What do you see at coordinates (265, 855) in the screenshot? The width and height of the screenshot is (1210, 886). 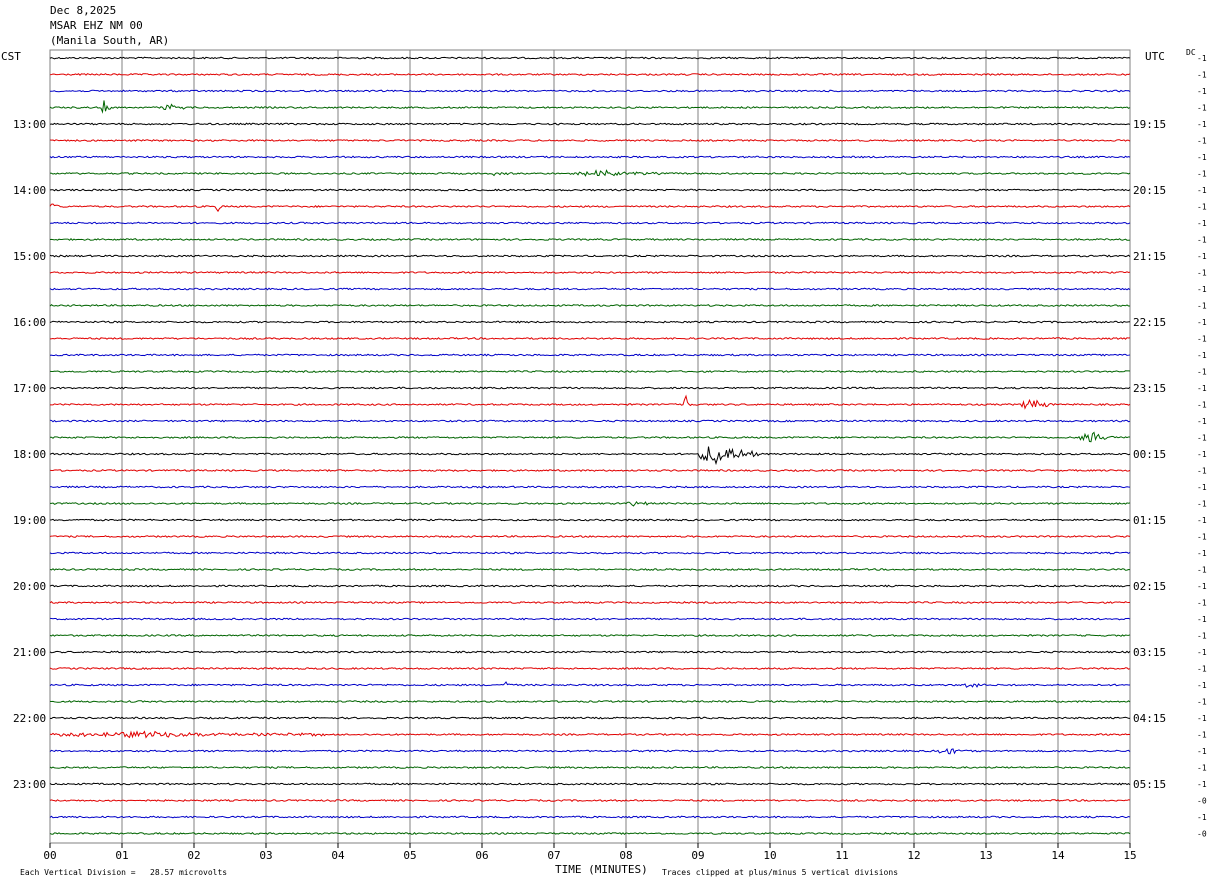 I see `x-tick-label: 03` at bounding box center [265, 855].